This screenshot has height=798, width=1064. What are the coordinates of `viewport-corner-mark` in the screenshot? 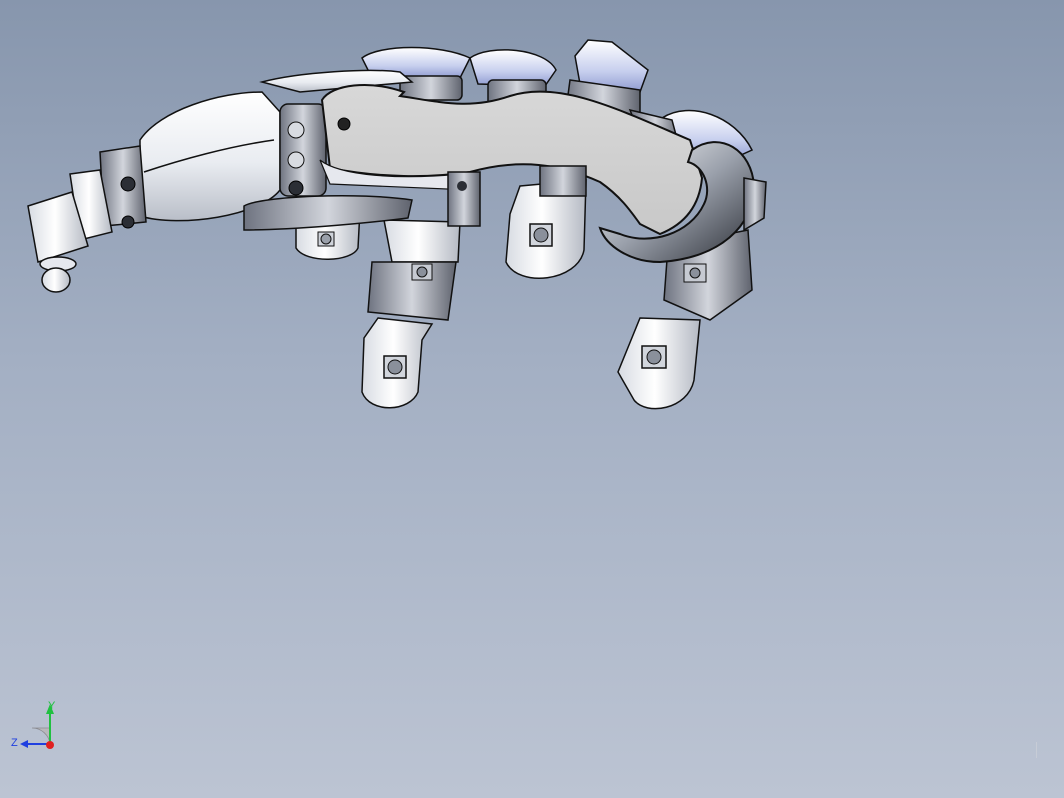 It's located at (1036, 750).